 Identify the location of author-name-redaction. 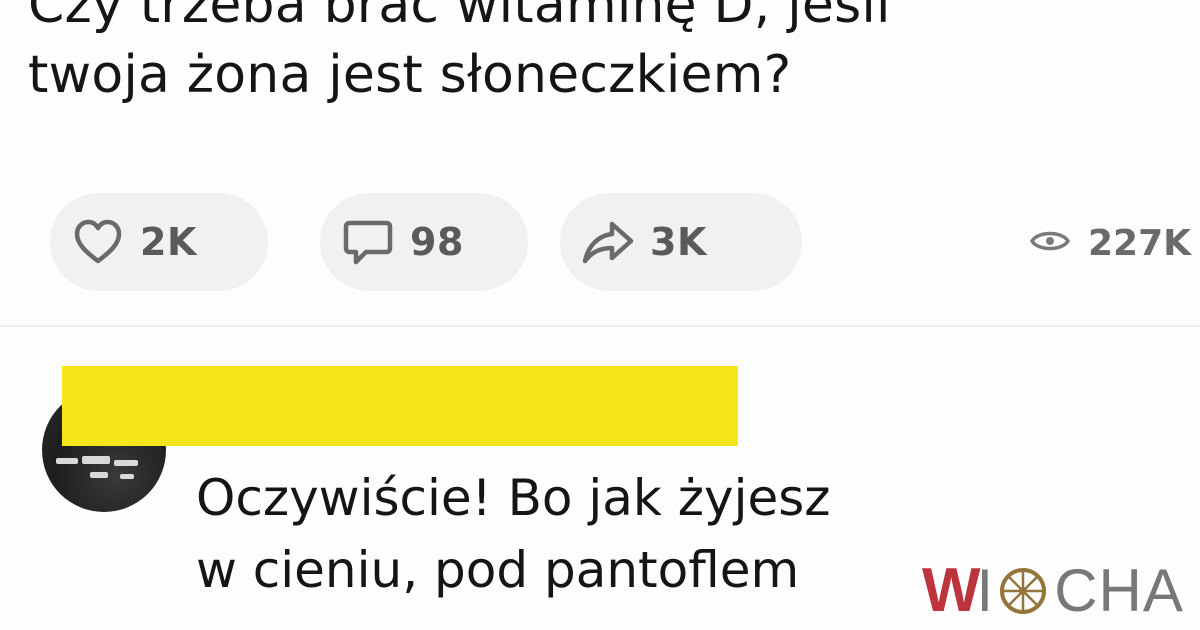
(400, 406).